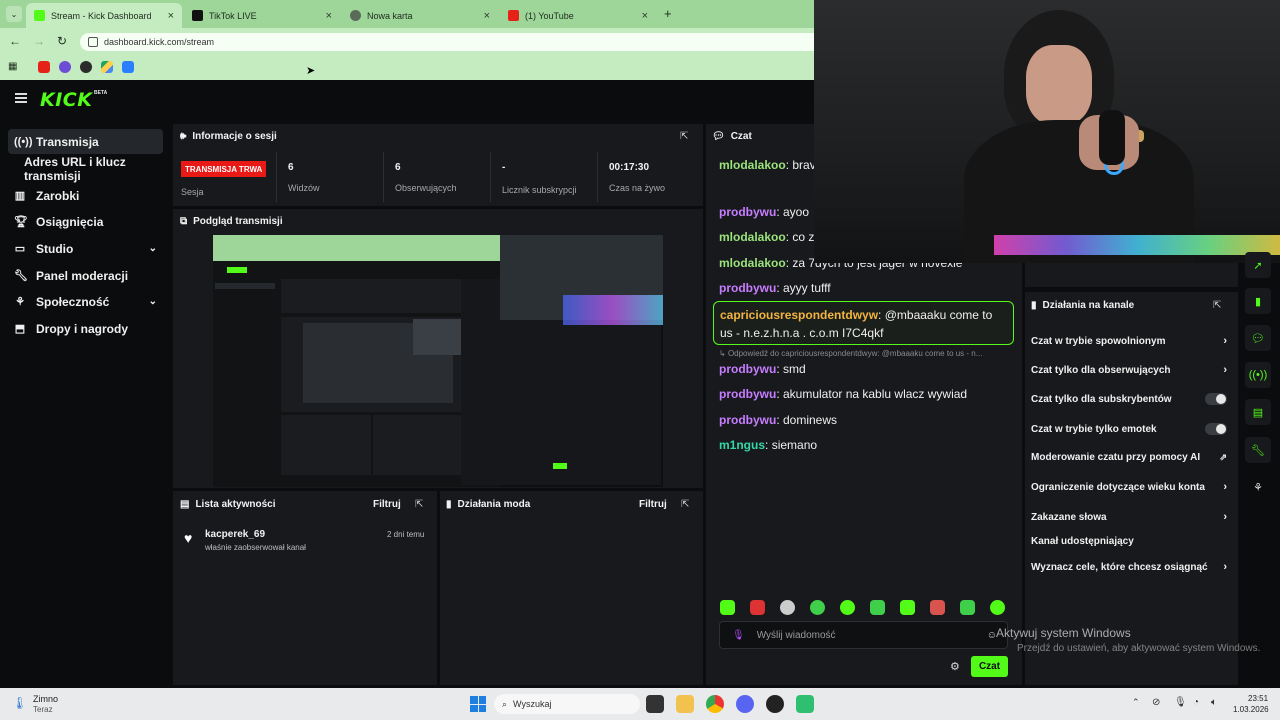 The height and width of the screenshot is (720, 1280). What do you see at coordinates (44, 67) in the screenshot?
I see `youtube-bookmark-icon` at bounding box center [44, 67].